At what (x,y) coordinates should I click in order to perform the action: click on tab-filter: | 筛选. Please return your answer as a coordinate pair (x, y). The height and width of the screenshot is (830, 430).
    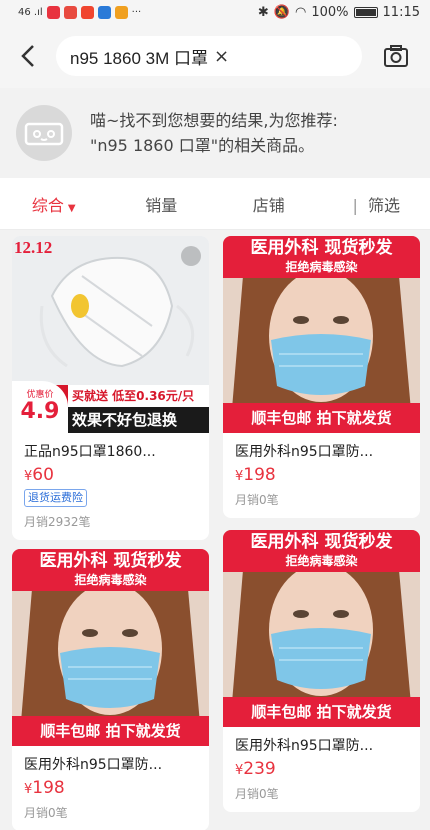
    Looking at the image, I should click on (376, 204).